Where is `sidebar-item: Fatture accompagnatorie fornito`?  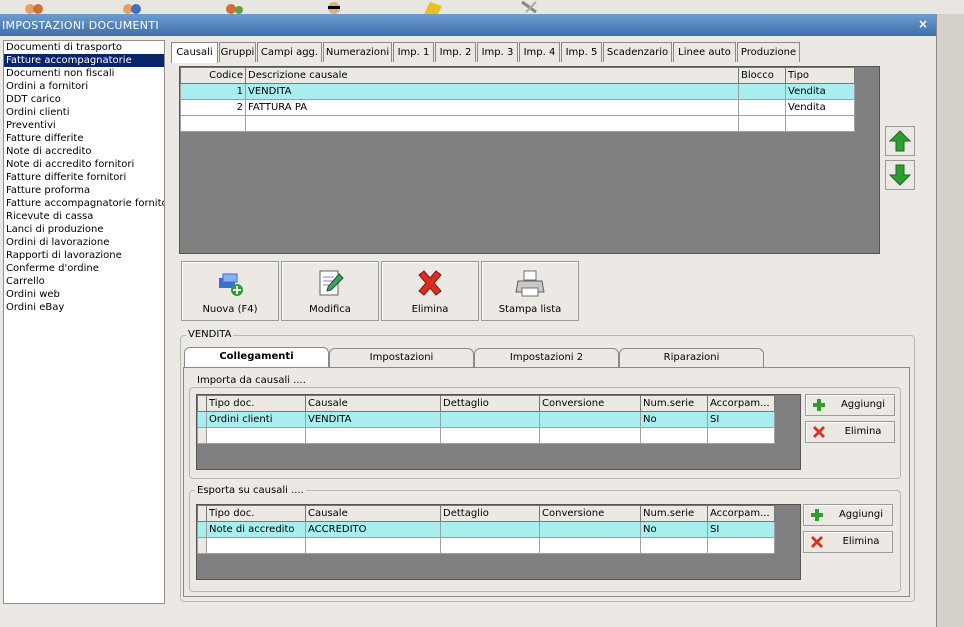 sidebar-item: Fatture accompagnatorie fornito is located at coordinates (84, 203).